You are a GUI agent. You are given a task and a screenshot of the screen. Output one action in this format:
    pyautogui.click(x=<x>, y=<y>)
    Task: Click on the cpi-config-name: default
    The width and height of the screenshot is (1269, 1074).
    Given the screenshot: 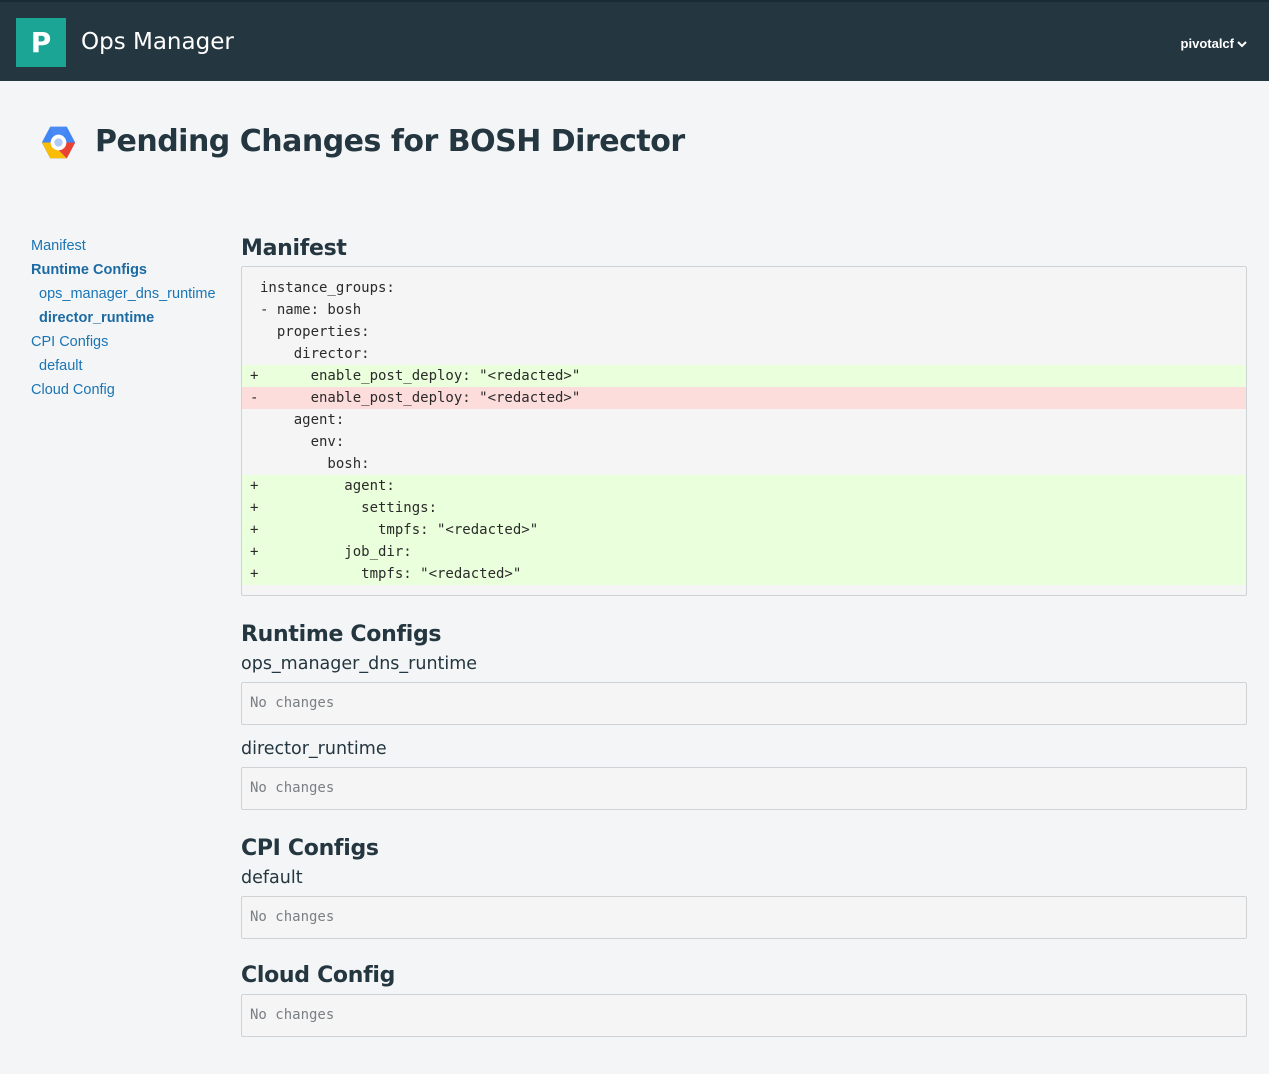 What is the action you would take?
    pyautogui.click(x=272, y=878)
    